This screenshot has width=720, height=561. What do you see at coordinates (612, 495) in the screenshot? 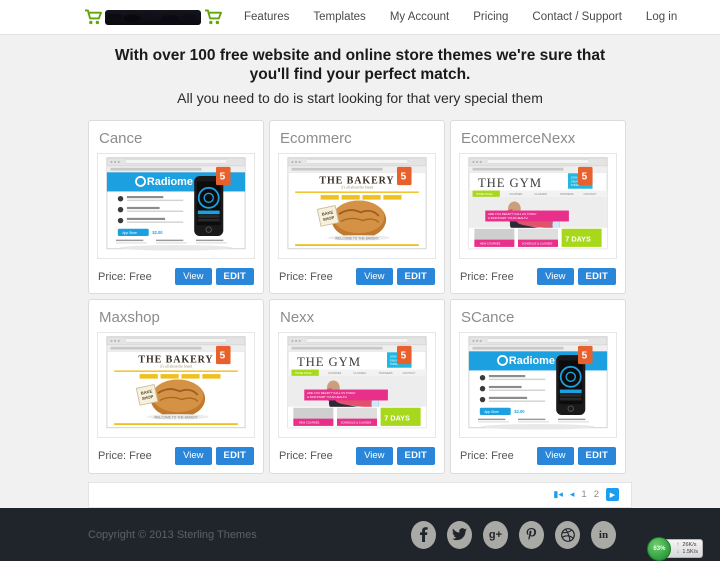
I see `next-page-icon: ▶` at bounding box center [612, 495].